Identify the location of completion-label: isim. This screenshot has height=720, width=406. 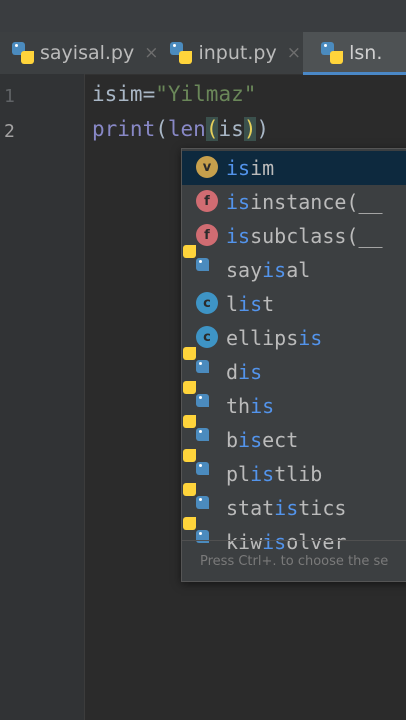
(250, 168).